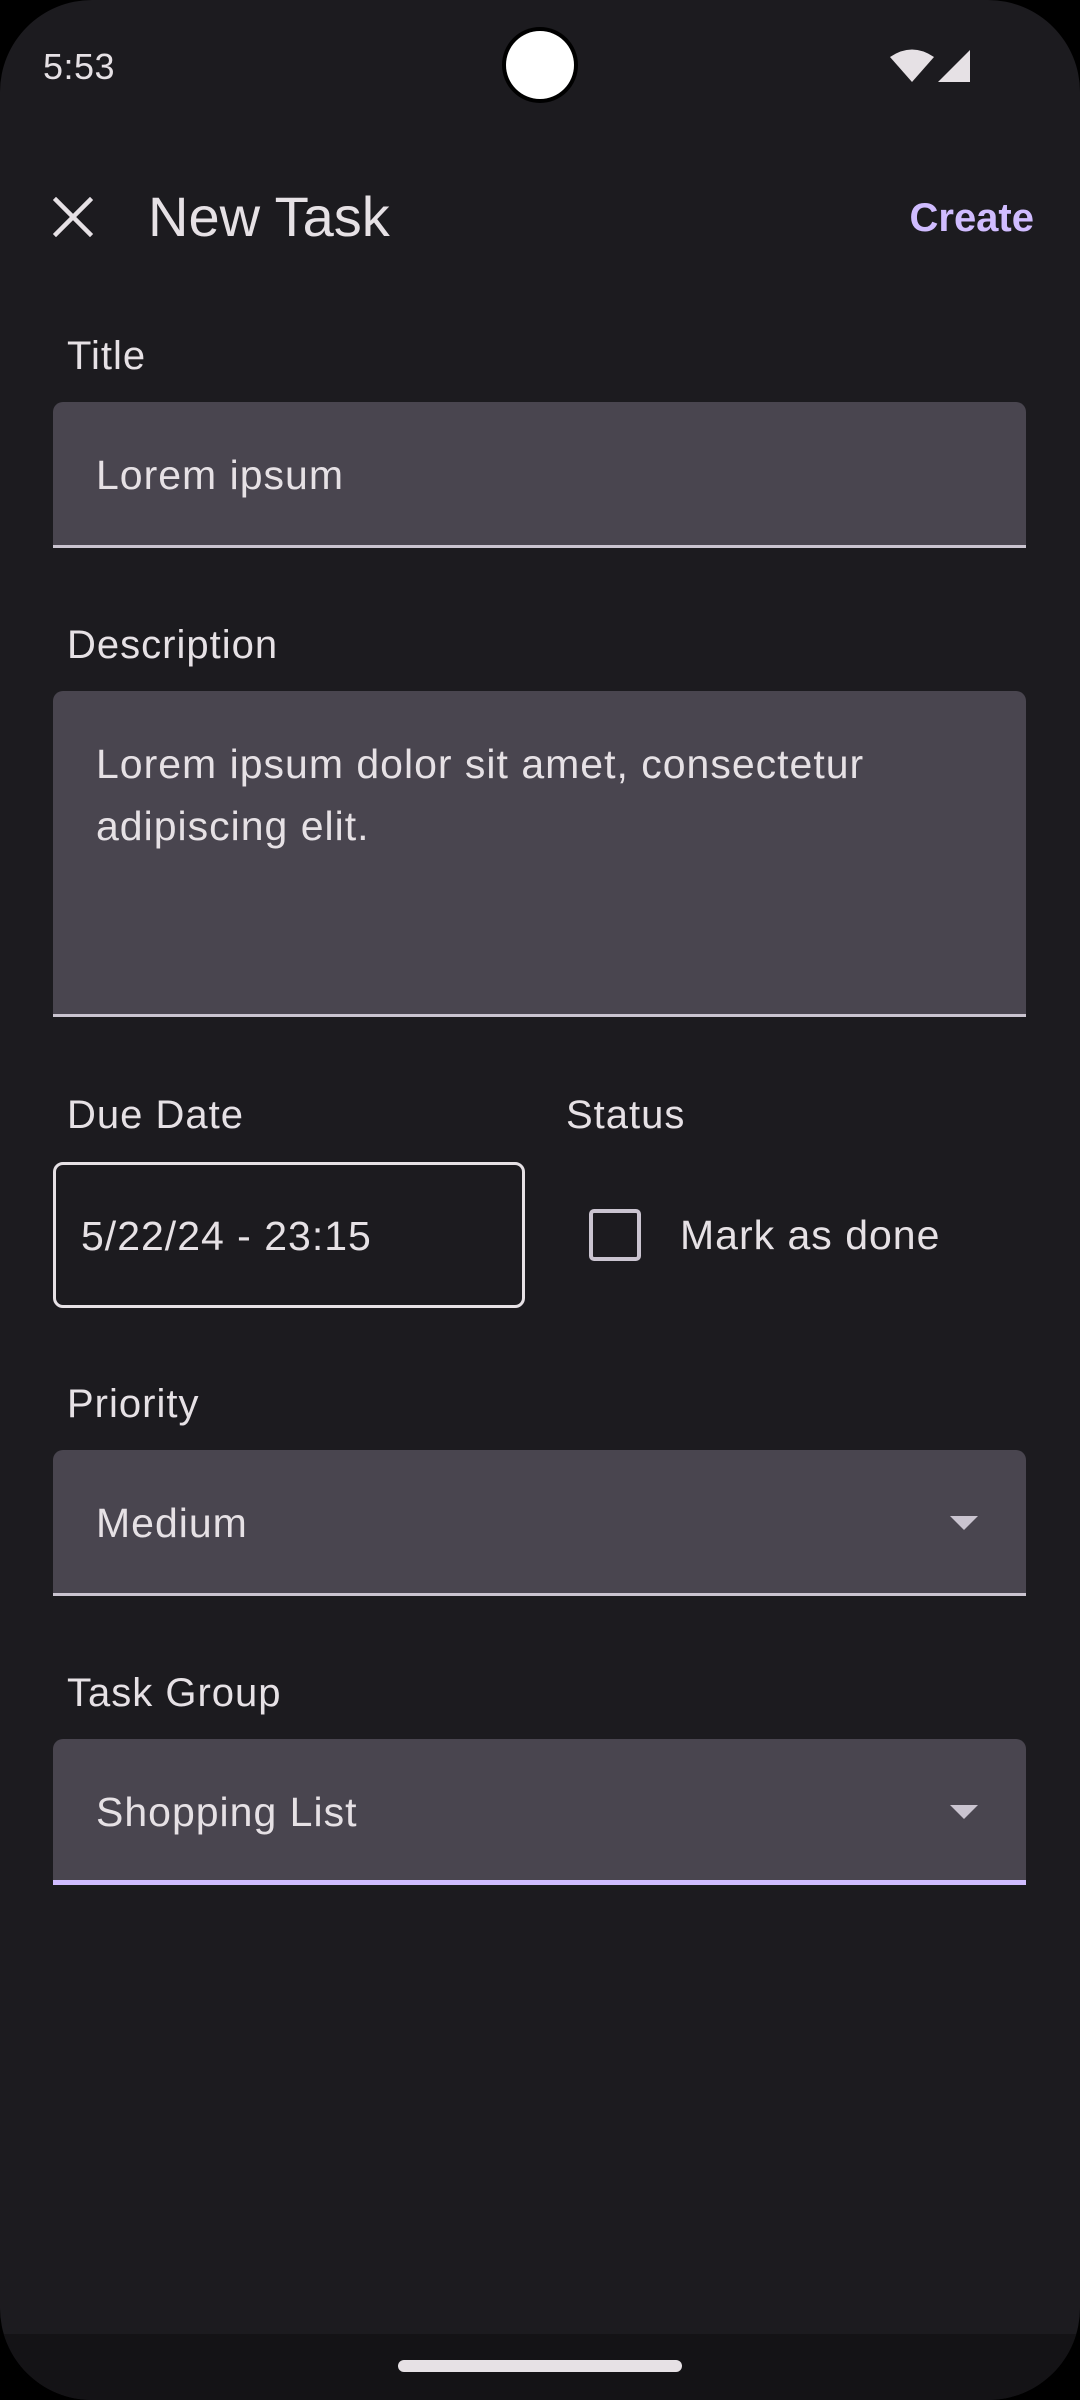  I want to click on mark-as-done-label: Mark as done, so click(810, 1235).